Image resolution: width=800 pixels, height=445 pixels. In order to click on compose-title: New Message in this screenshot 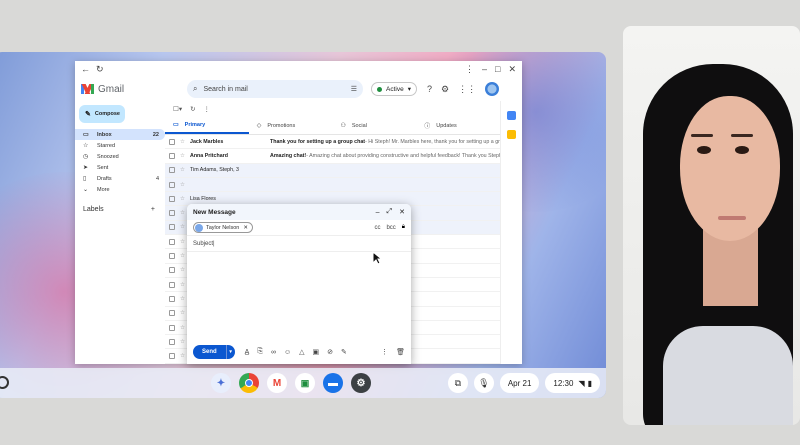, I will do `click(214, 212)`.